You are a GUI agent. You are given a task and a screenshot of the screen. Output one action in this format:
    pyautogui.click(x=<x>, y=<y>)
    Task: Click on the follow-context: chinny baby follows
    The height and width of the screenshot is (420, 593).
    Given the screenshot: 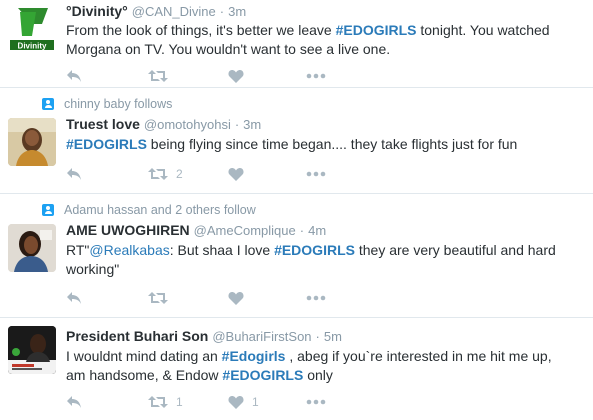 What is the action you would take?
    pyautogui.click(x=107, y=104)
    